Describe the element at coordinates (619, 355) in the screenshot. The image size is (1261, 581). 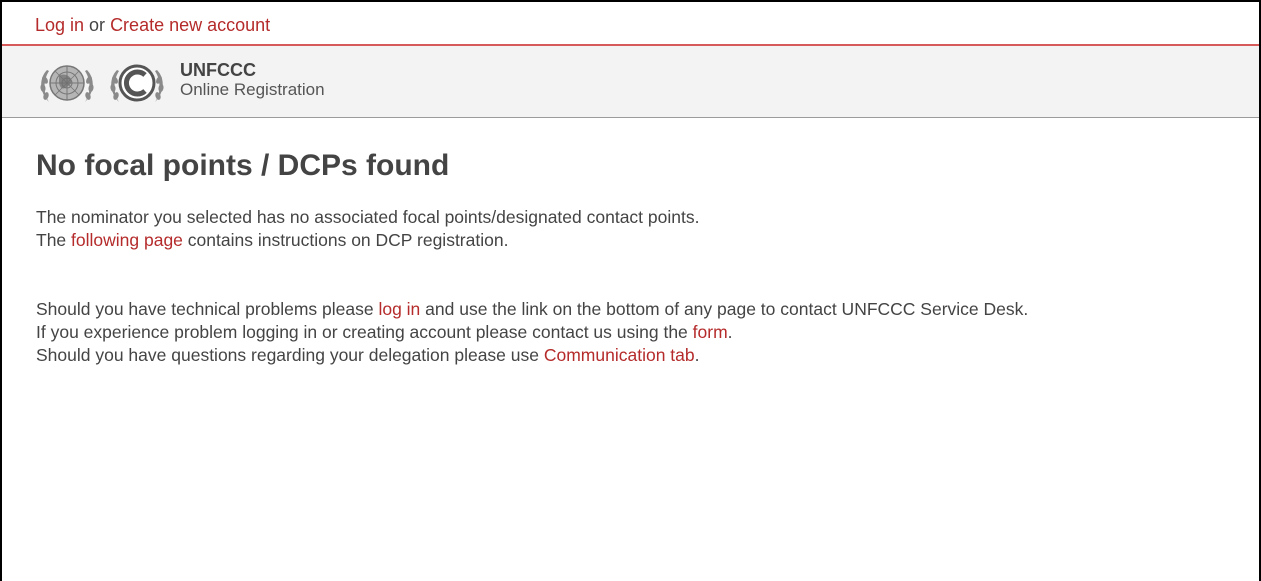
I see `communication-tab-link: Communication tab` at that location.